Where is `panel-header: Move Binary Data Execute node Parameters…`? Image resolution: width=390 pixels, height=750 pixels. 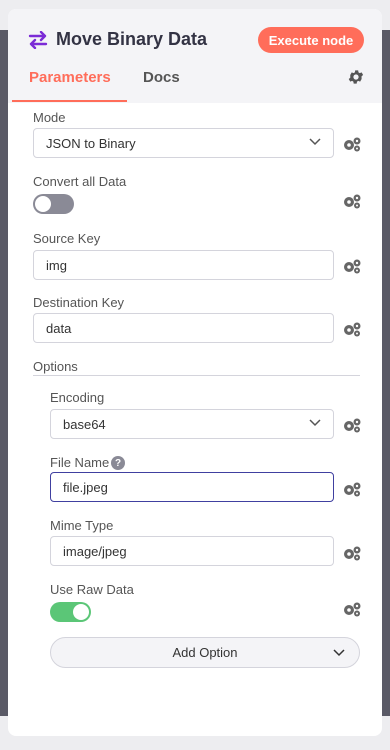
panel-header: Move Binary Data Execute node Parameters… is located at coordinates (195, 56).